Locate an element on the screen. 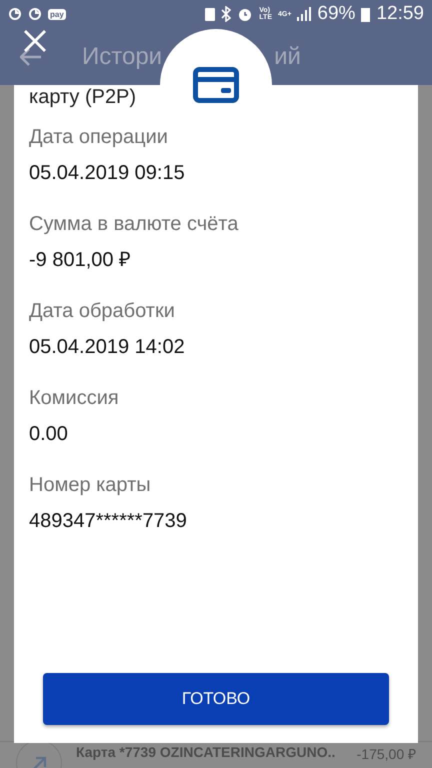 Image resolution: width=432 pixels, height=768 pixels. screen-title: Истори is located at coordinates (122, 56).